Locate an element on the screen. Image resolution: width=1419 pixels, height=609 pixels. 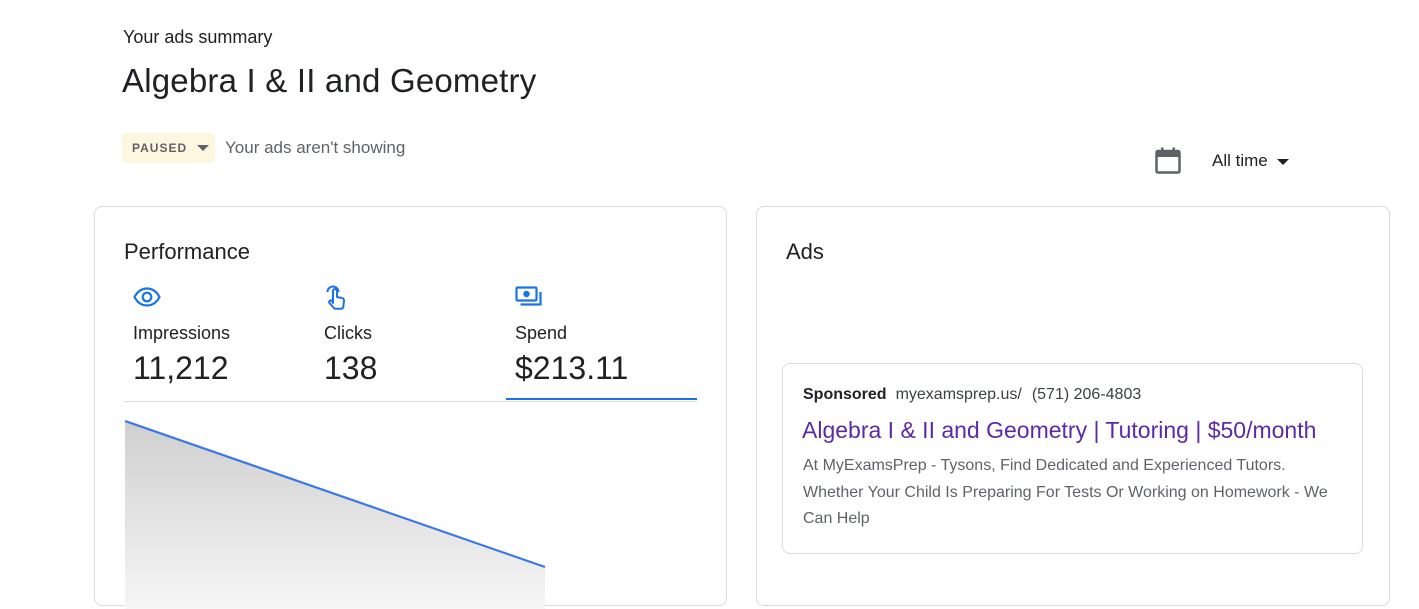
money-icon is located at coordinates (528, 296).